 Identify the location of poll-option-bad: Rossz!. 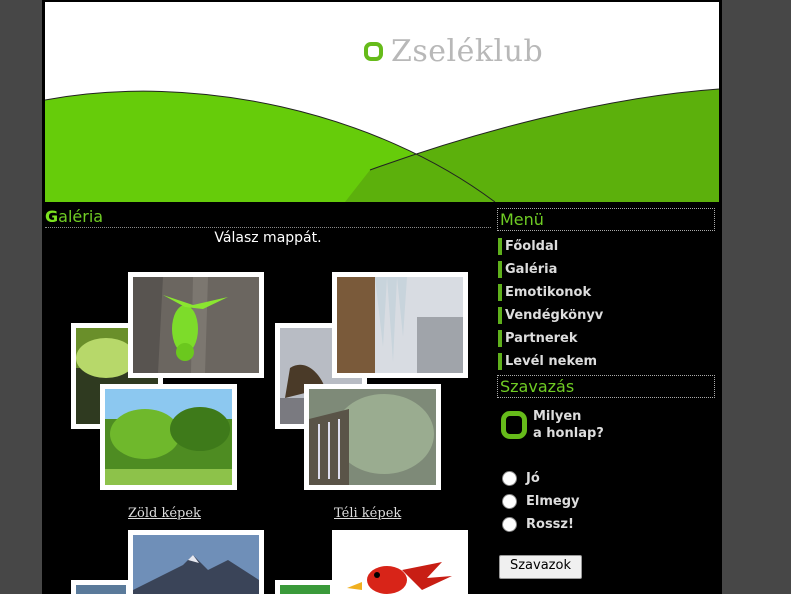
(538, 524).